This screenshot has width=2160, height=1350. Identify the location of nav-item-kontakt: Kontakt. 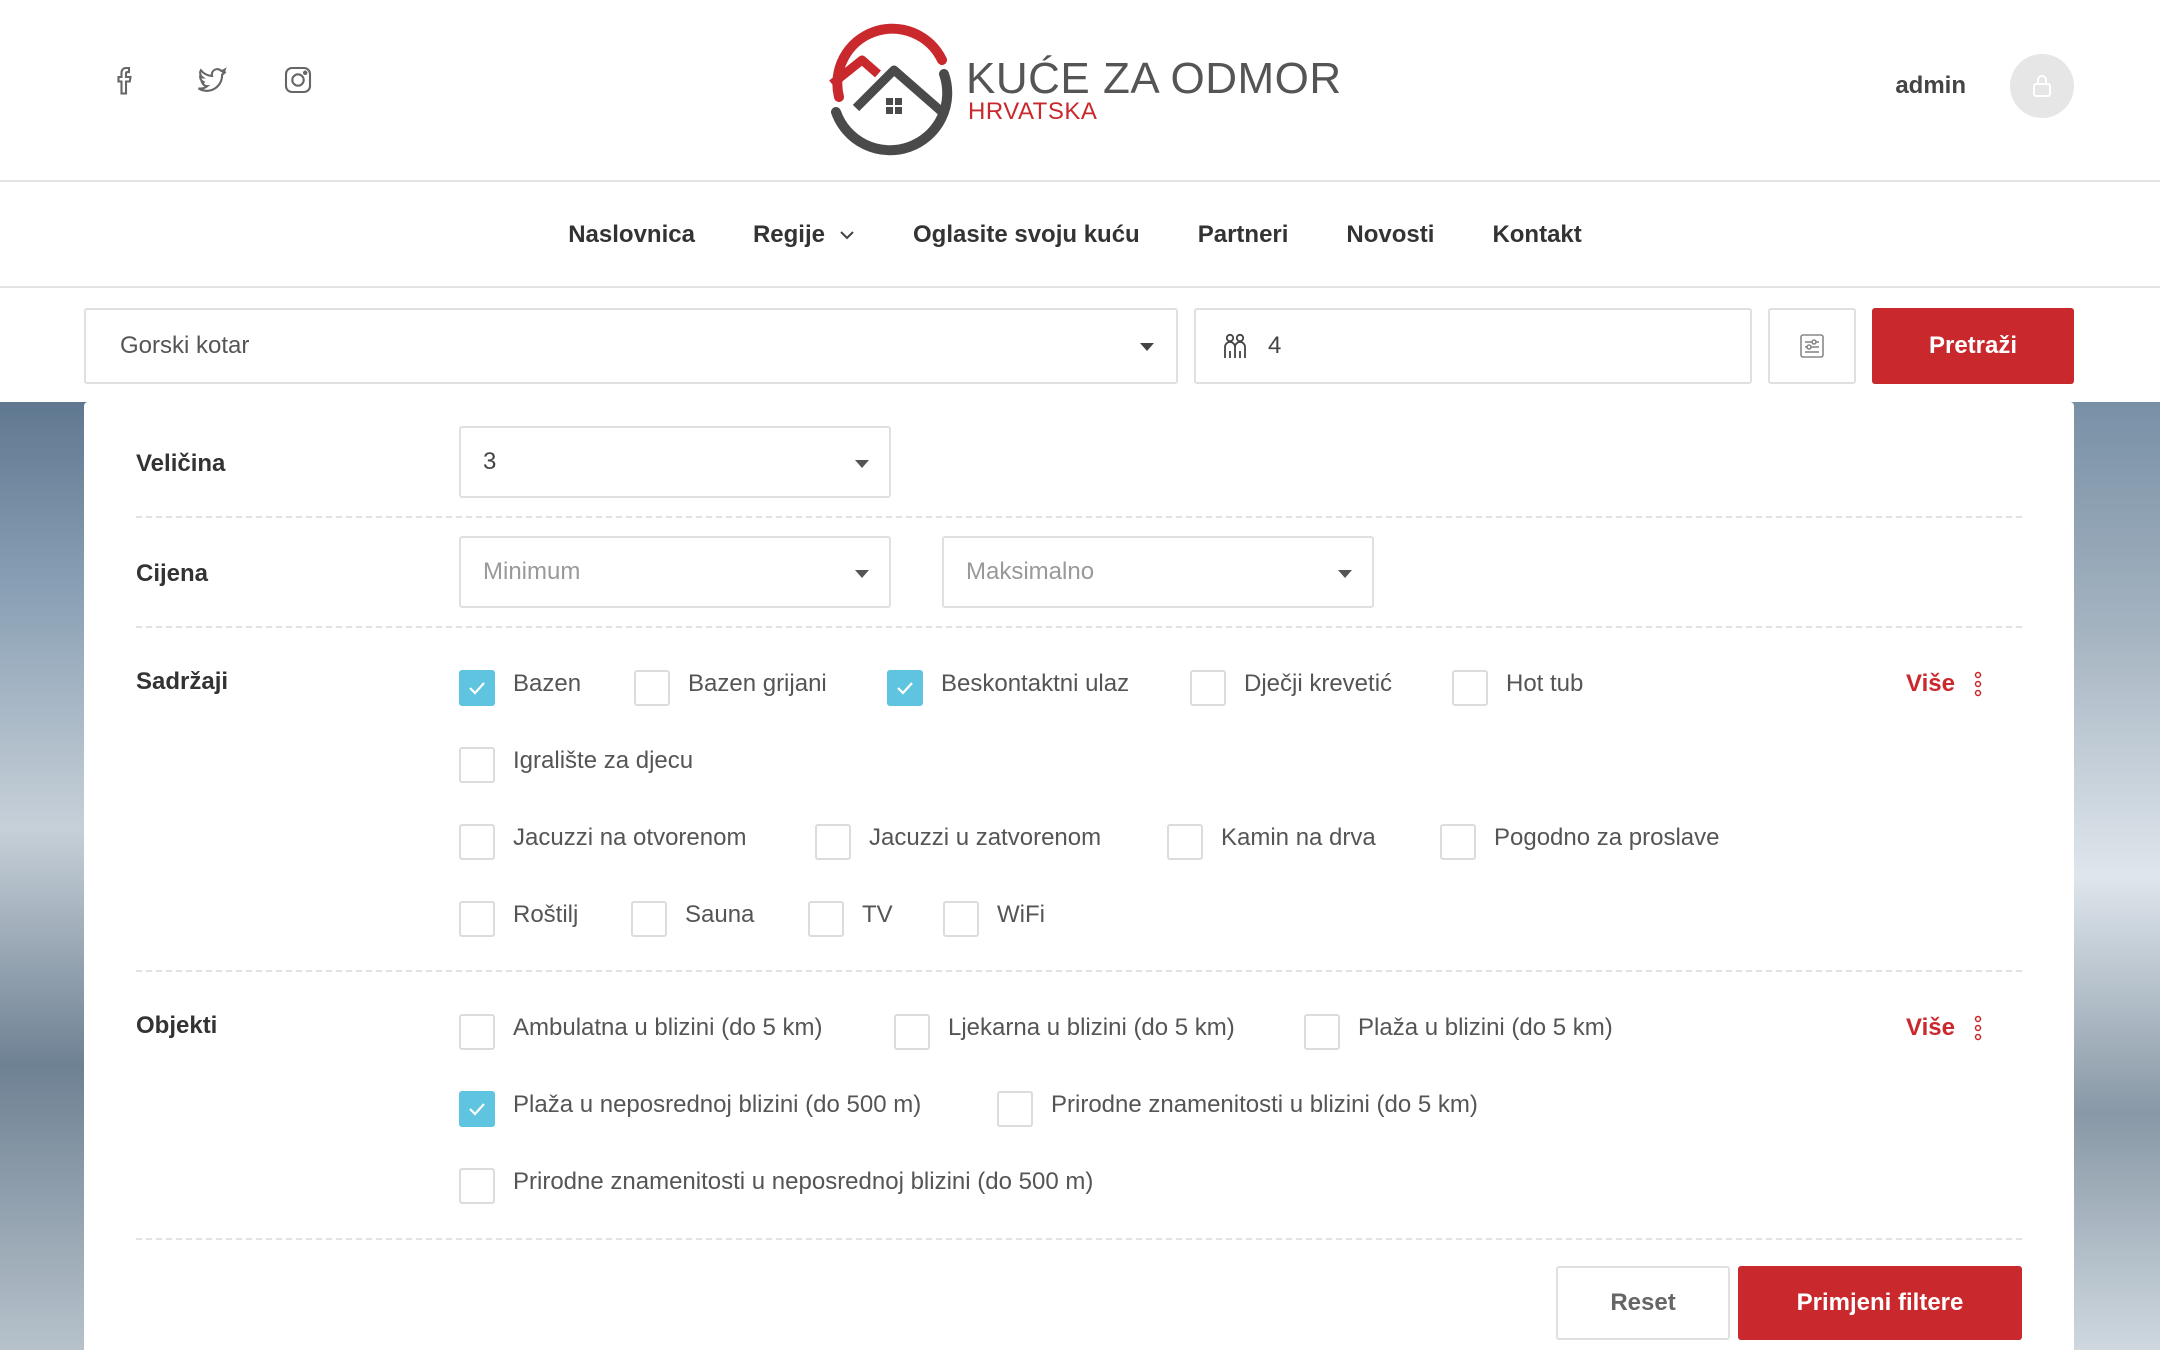
(1536, 235).